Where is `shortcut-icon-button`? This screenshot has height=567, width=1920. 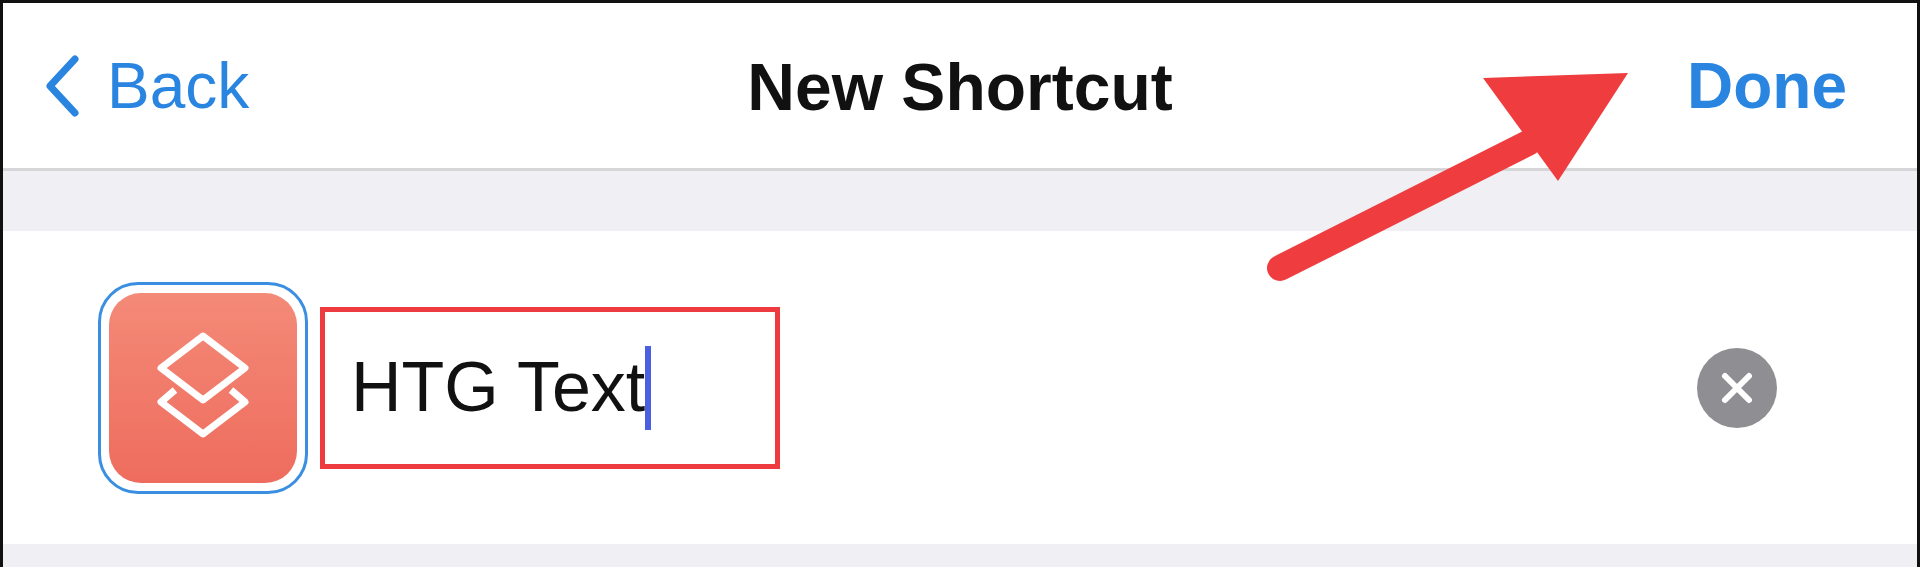 shortcut-icon-button is located at coordinates (203, 387).